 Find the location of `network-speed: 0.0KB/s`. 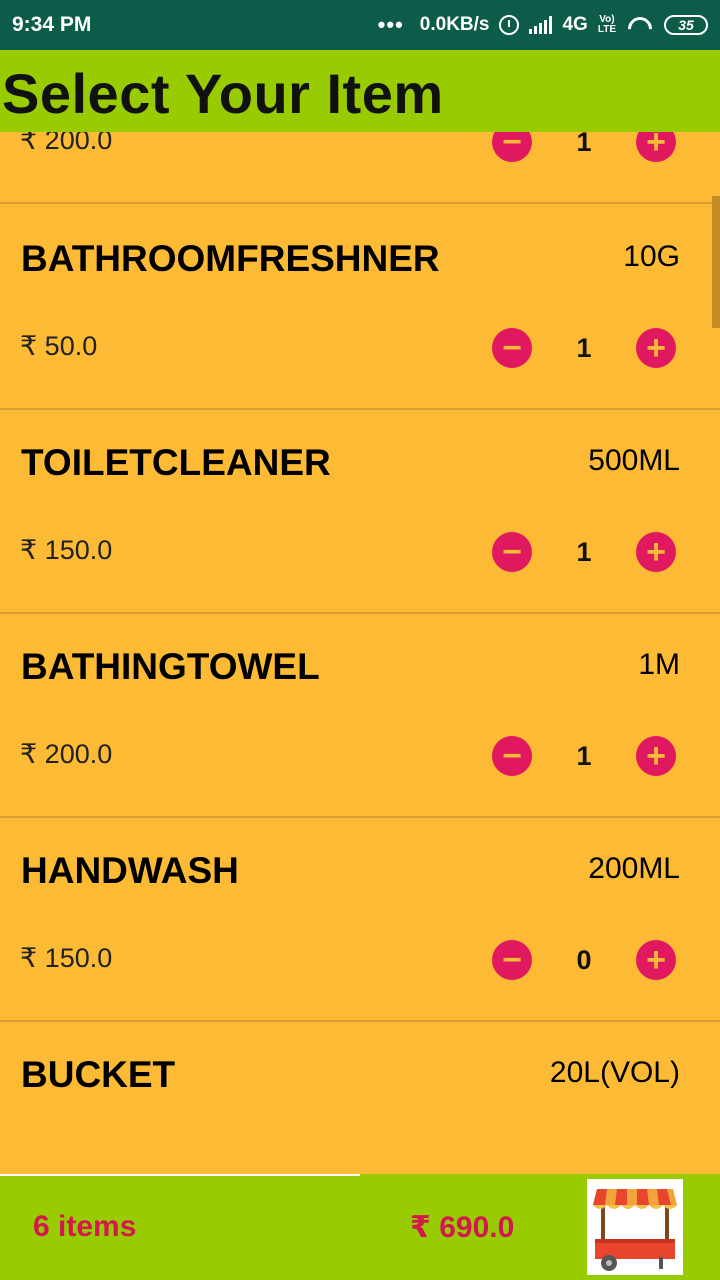

network-speed: 0.0KB/s is located at coordinates (454, 24).